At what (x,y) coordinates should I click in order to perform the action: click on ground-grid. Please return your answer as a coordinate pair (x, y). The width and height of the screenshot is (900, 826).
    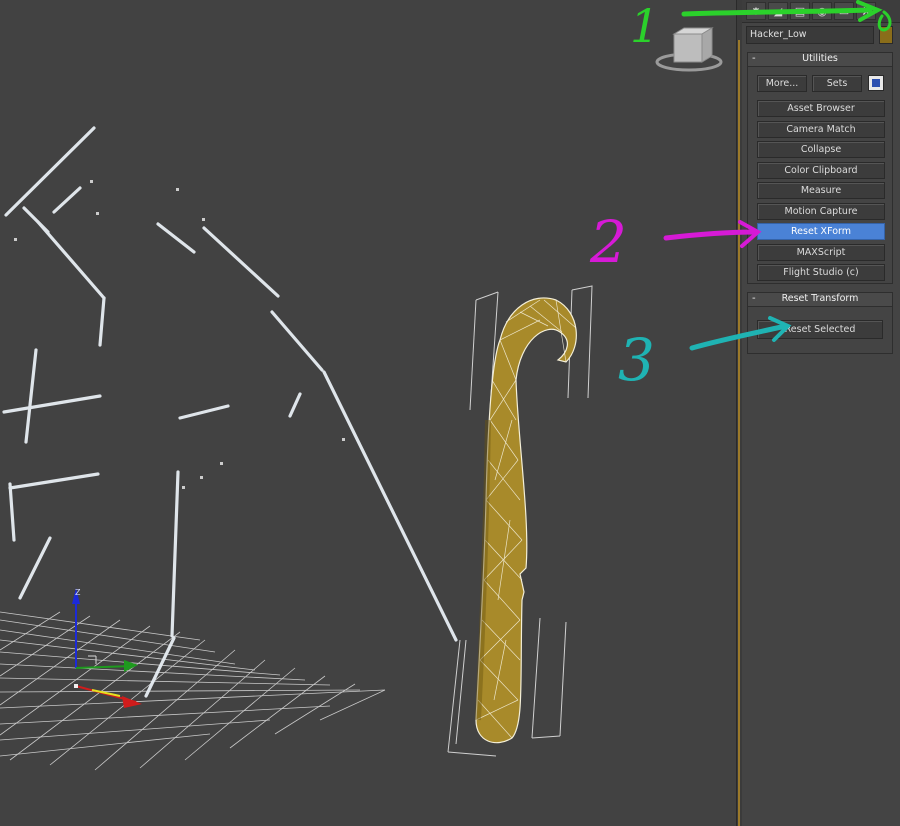
    Looking at the image, I should click on (193, 691).